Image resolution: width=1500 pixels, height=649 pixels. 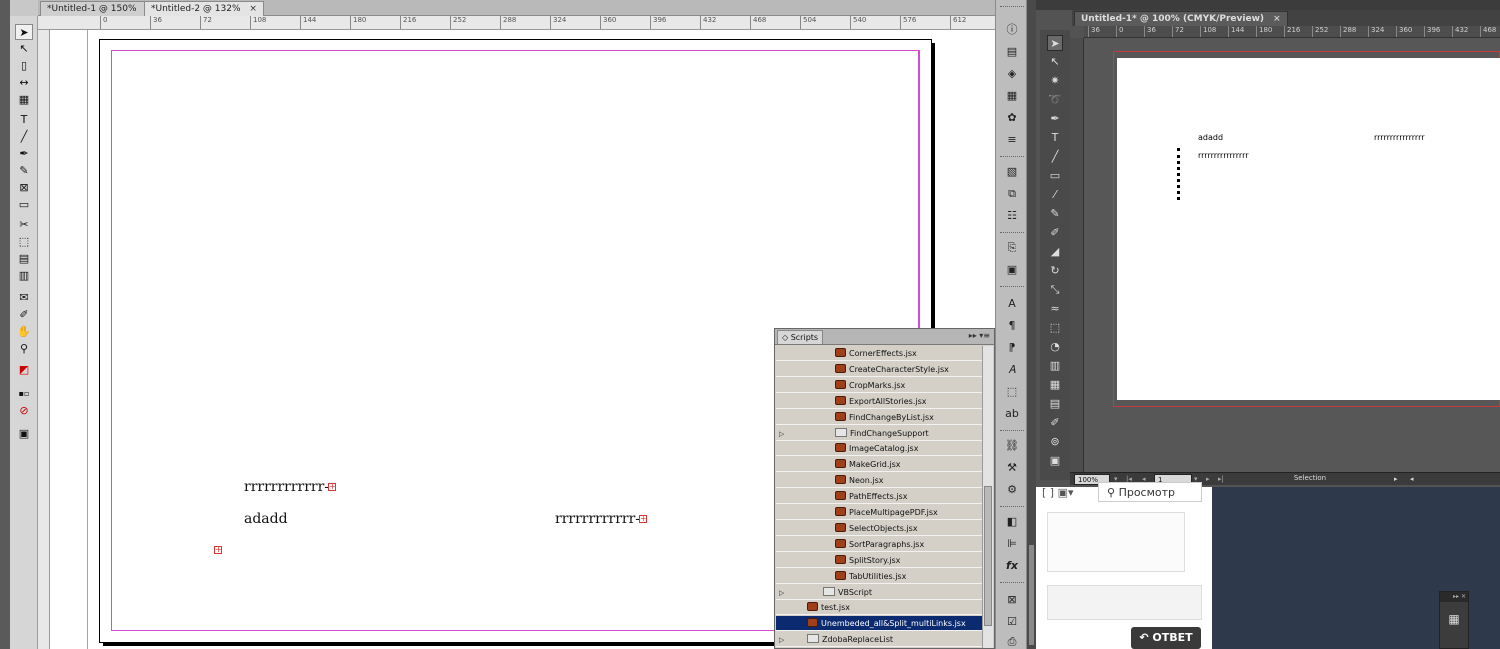 I want to click on right-document-page, so click(x=1308, y=229).